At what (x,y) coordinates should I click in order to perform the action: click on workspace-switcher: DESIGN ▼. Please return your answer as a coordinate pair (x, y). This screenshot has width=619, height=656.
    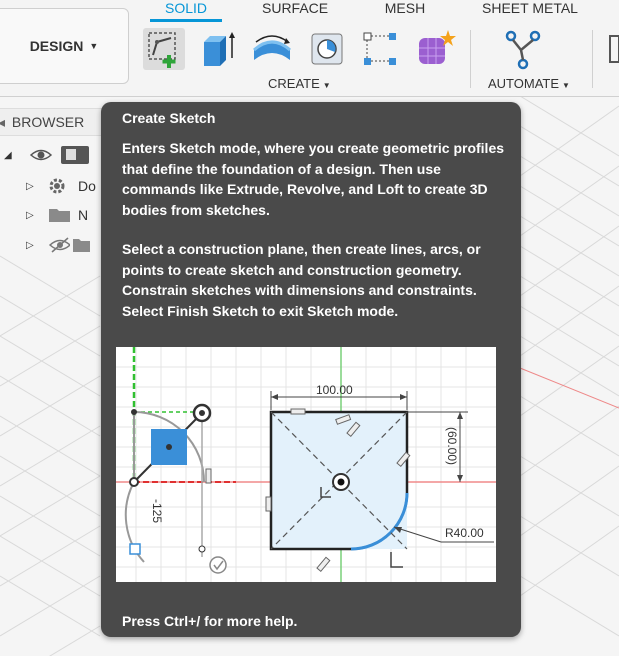
    Looking at the image, I should click on (64, 46).